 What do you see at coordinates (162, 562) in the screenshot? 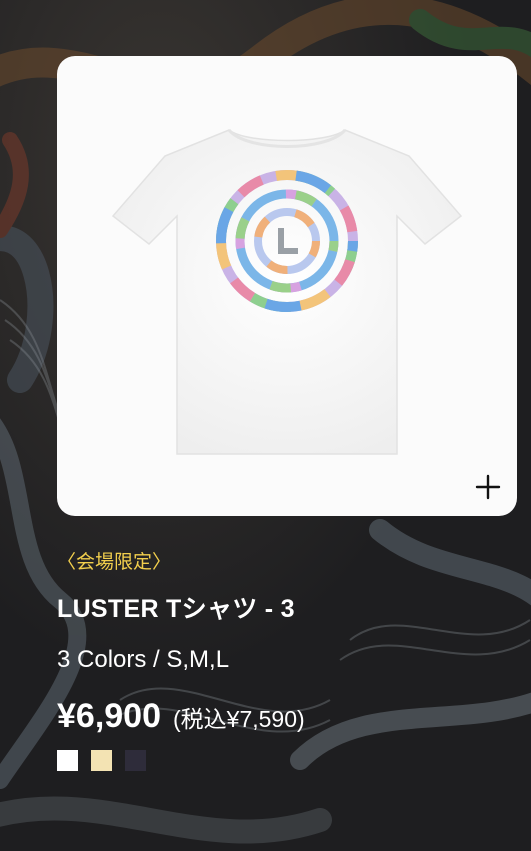
I see `tag-bracket-close: 〉` at bounding box center [162, 562].